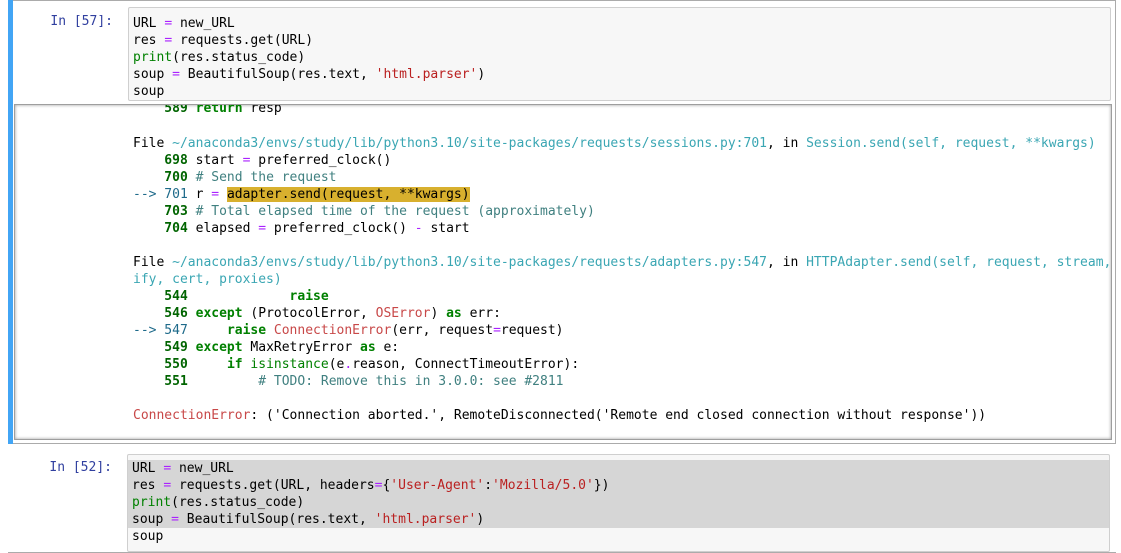  Describe the element at coordinates (10, 222) in the screenshot. I see `cell-selection-bar` at that location.